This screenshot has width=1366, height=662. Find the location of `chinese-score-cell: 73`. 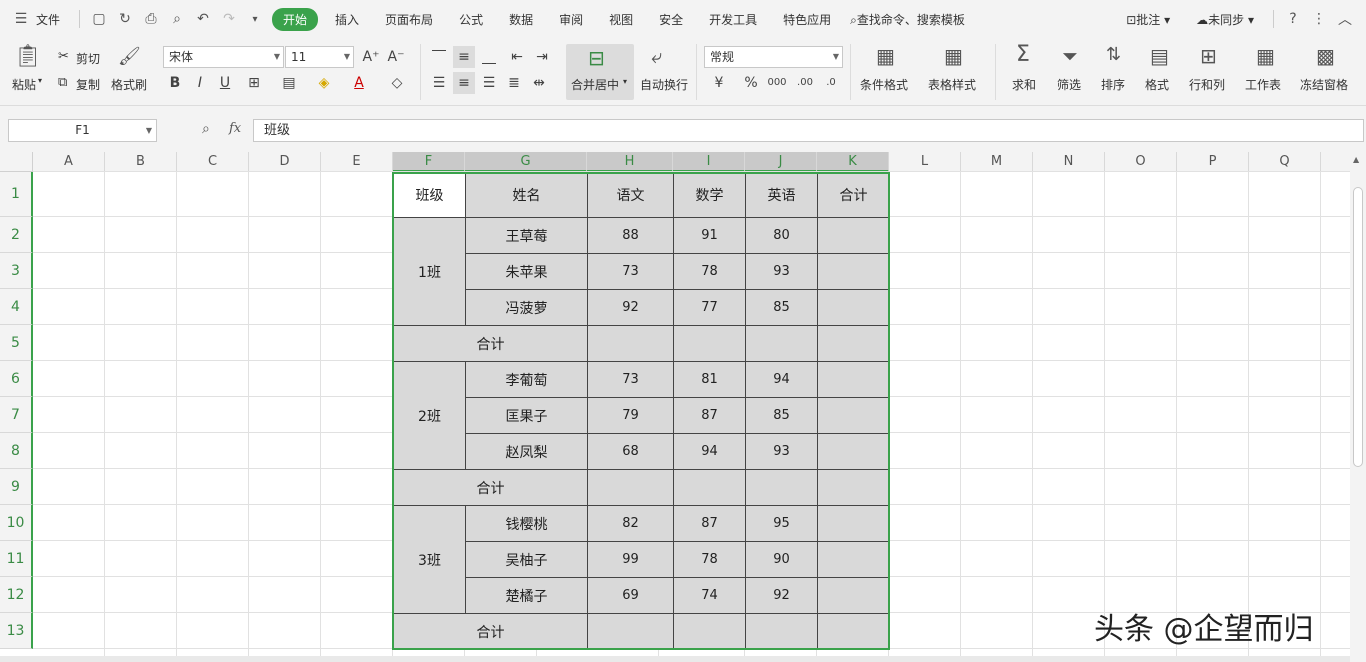

chinese-score-cell: 73 is located at coordinates (630, 379).